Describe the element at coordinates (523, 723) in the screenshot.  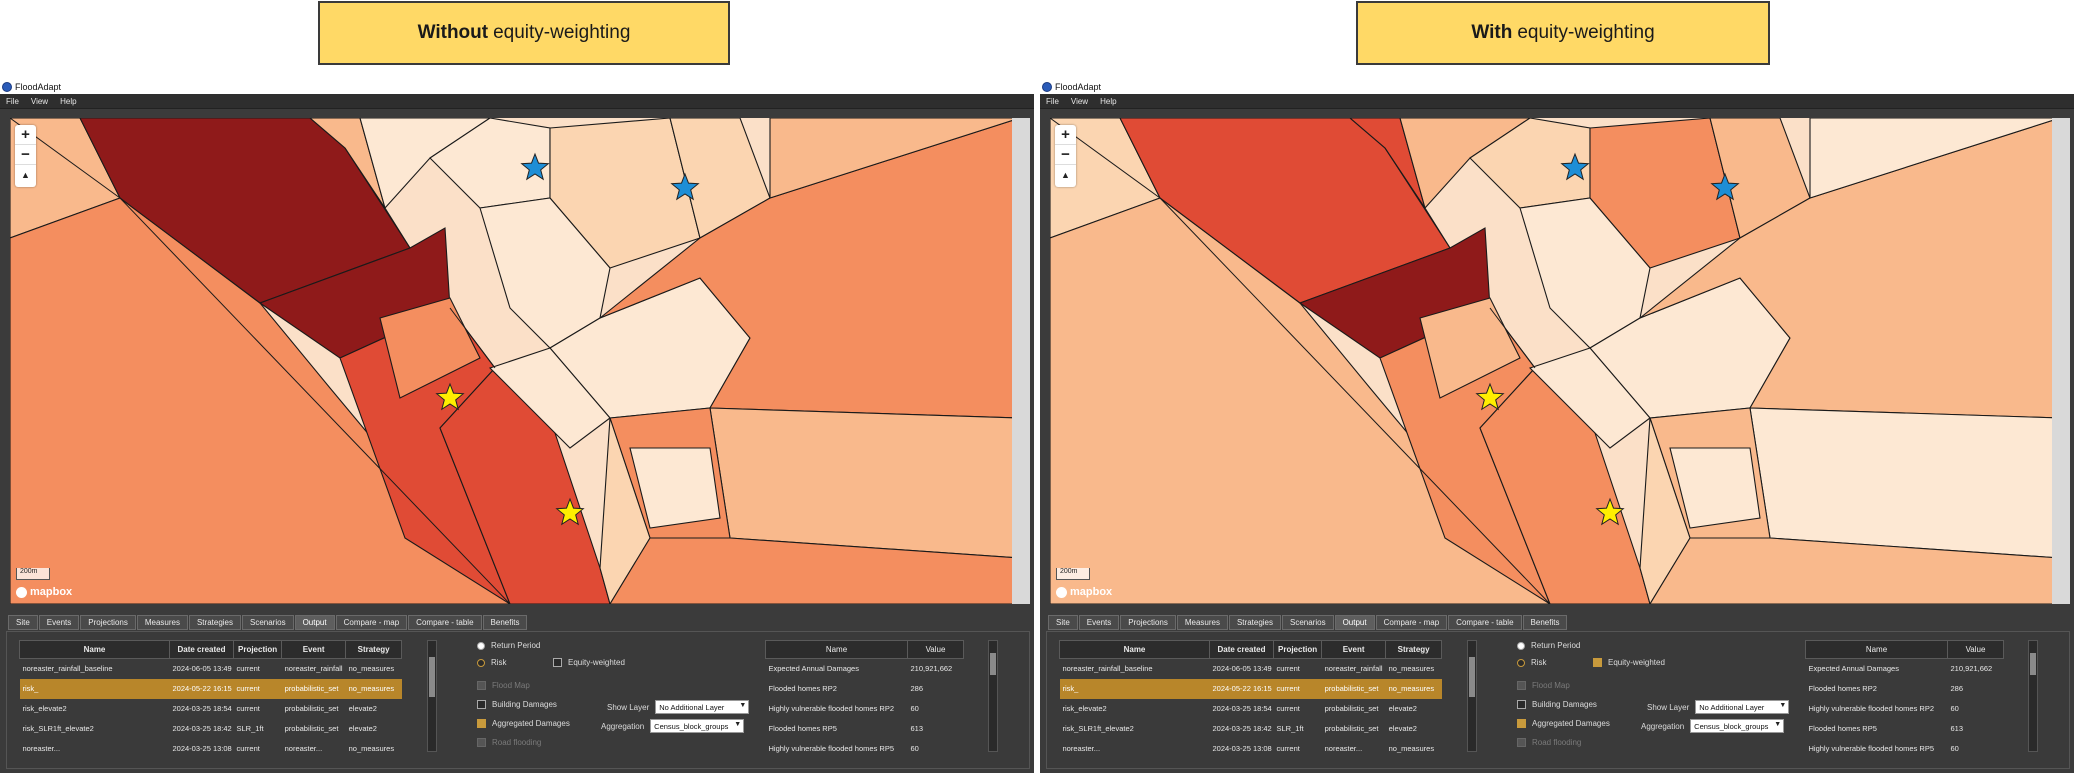
I see `aggregated-damages-option: Aggregated Damages` at that location.